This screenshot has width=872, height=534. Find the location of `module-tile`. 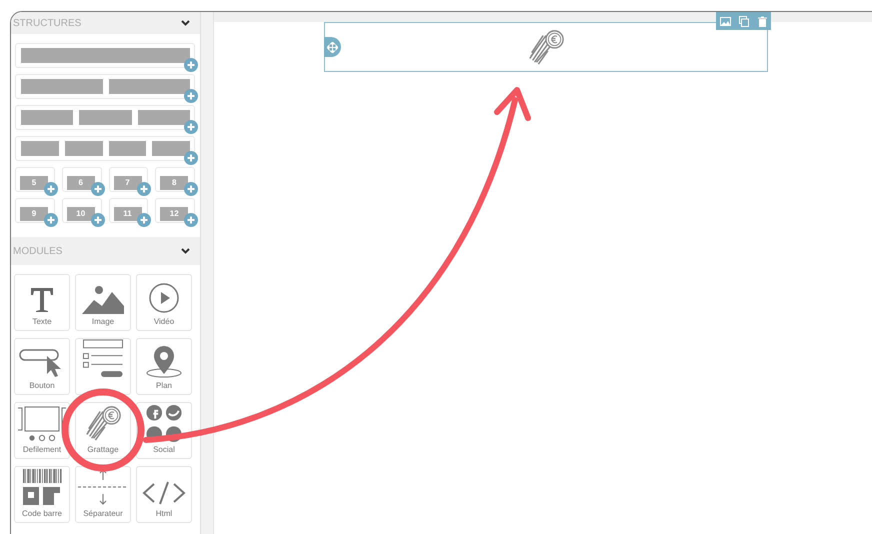

module-tile is located at coordinates (103, 366).